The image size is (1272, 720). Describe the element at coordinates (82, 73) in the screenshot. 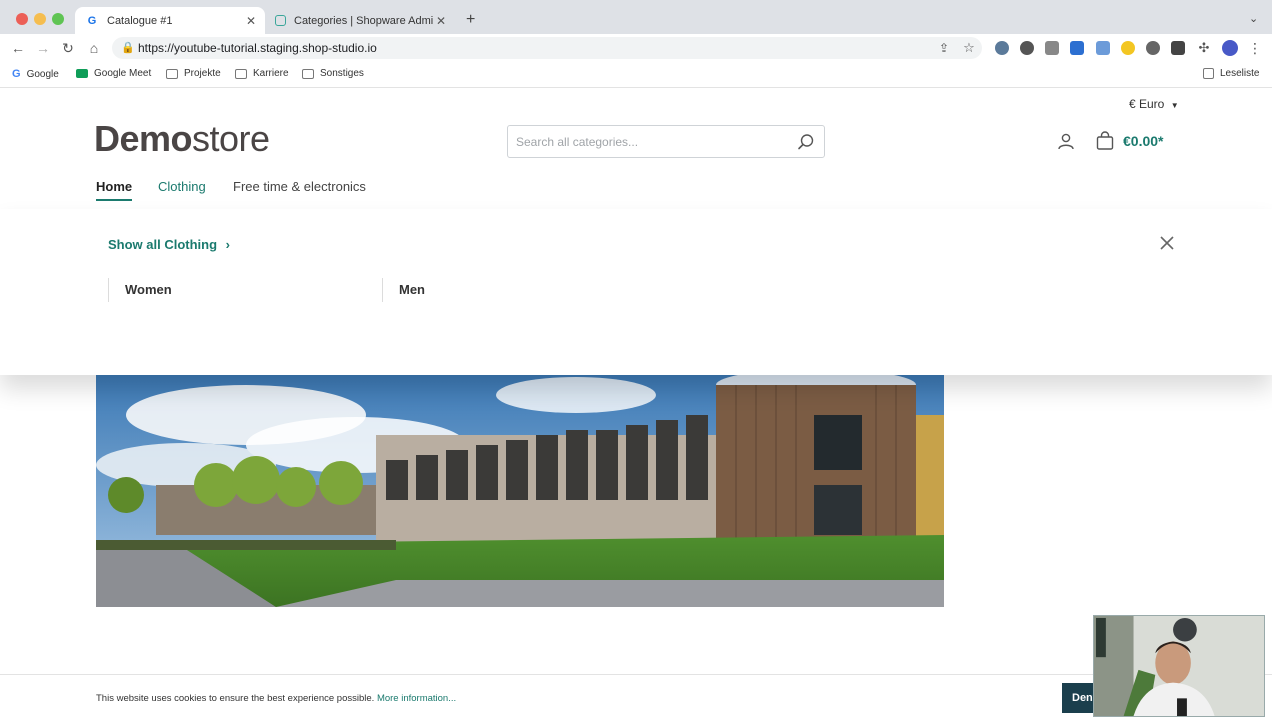

I see `google-meet-icon` at that location.